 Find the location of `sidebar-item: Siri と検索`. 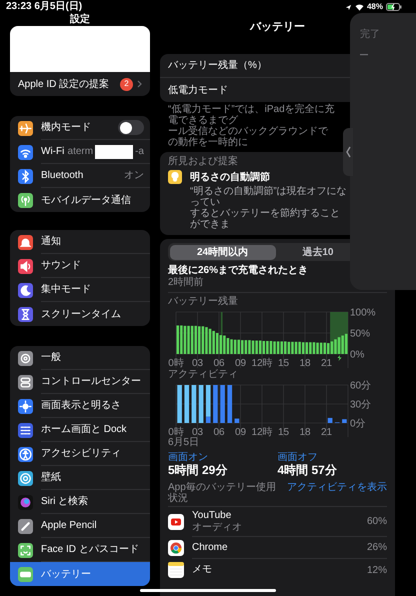

sidebar-item: Siri と検索 is located at coordinates (80, 502).